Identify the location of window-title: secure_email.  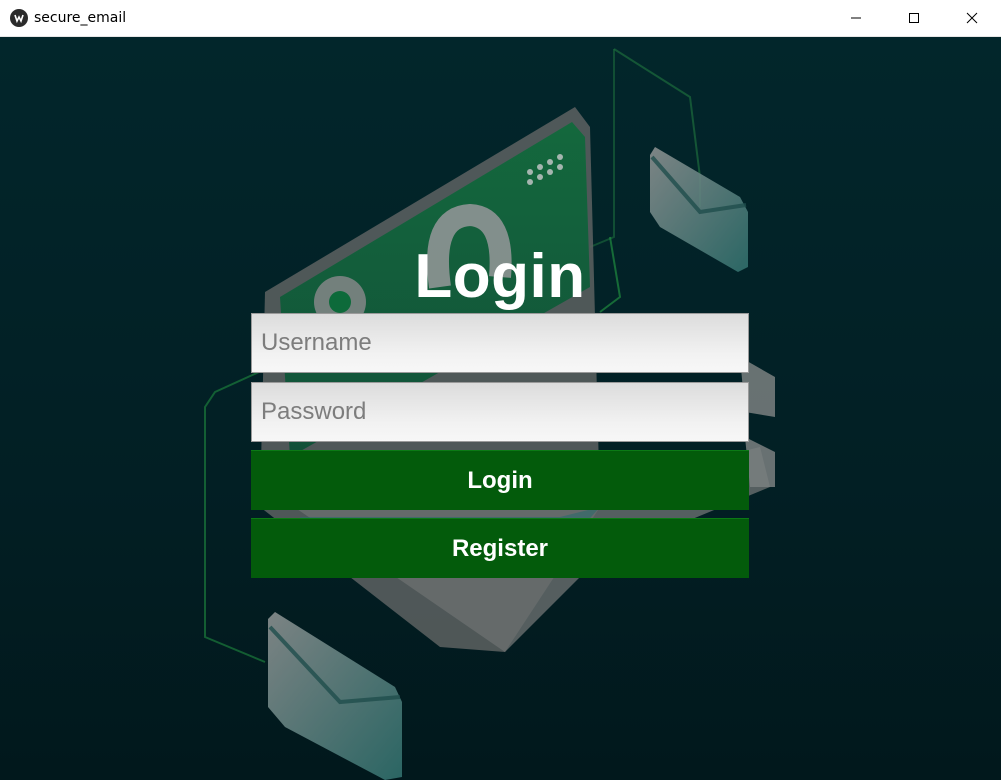
(80, 18).